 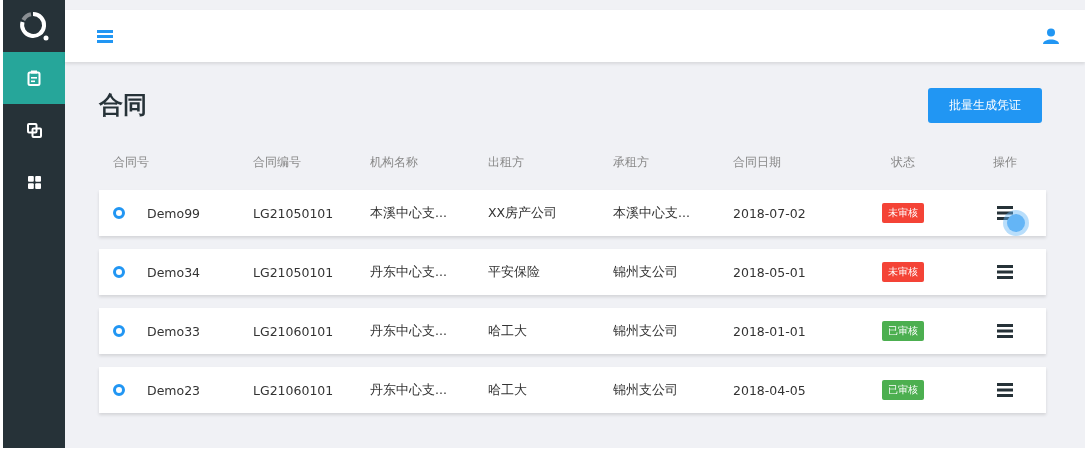 What do you see at coordinates (572, 390) in the screenshot?
I see `table-row: Demo23 LG21060101 丹东中心支... 哈工大 锦州支公司 2018-04-05 已审核` at bounding box center [572, 390].